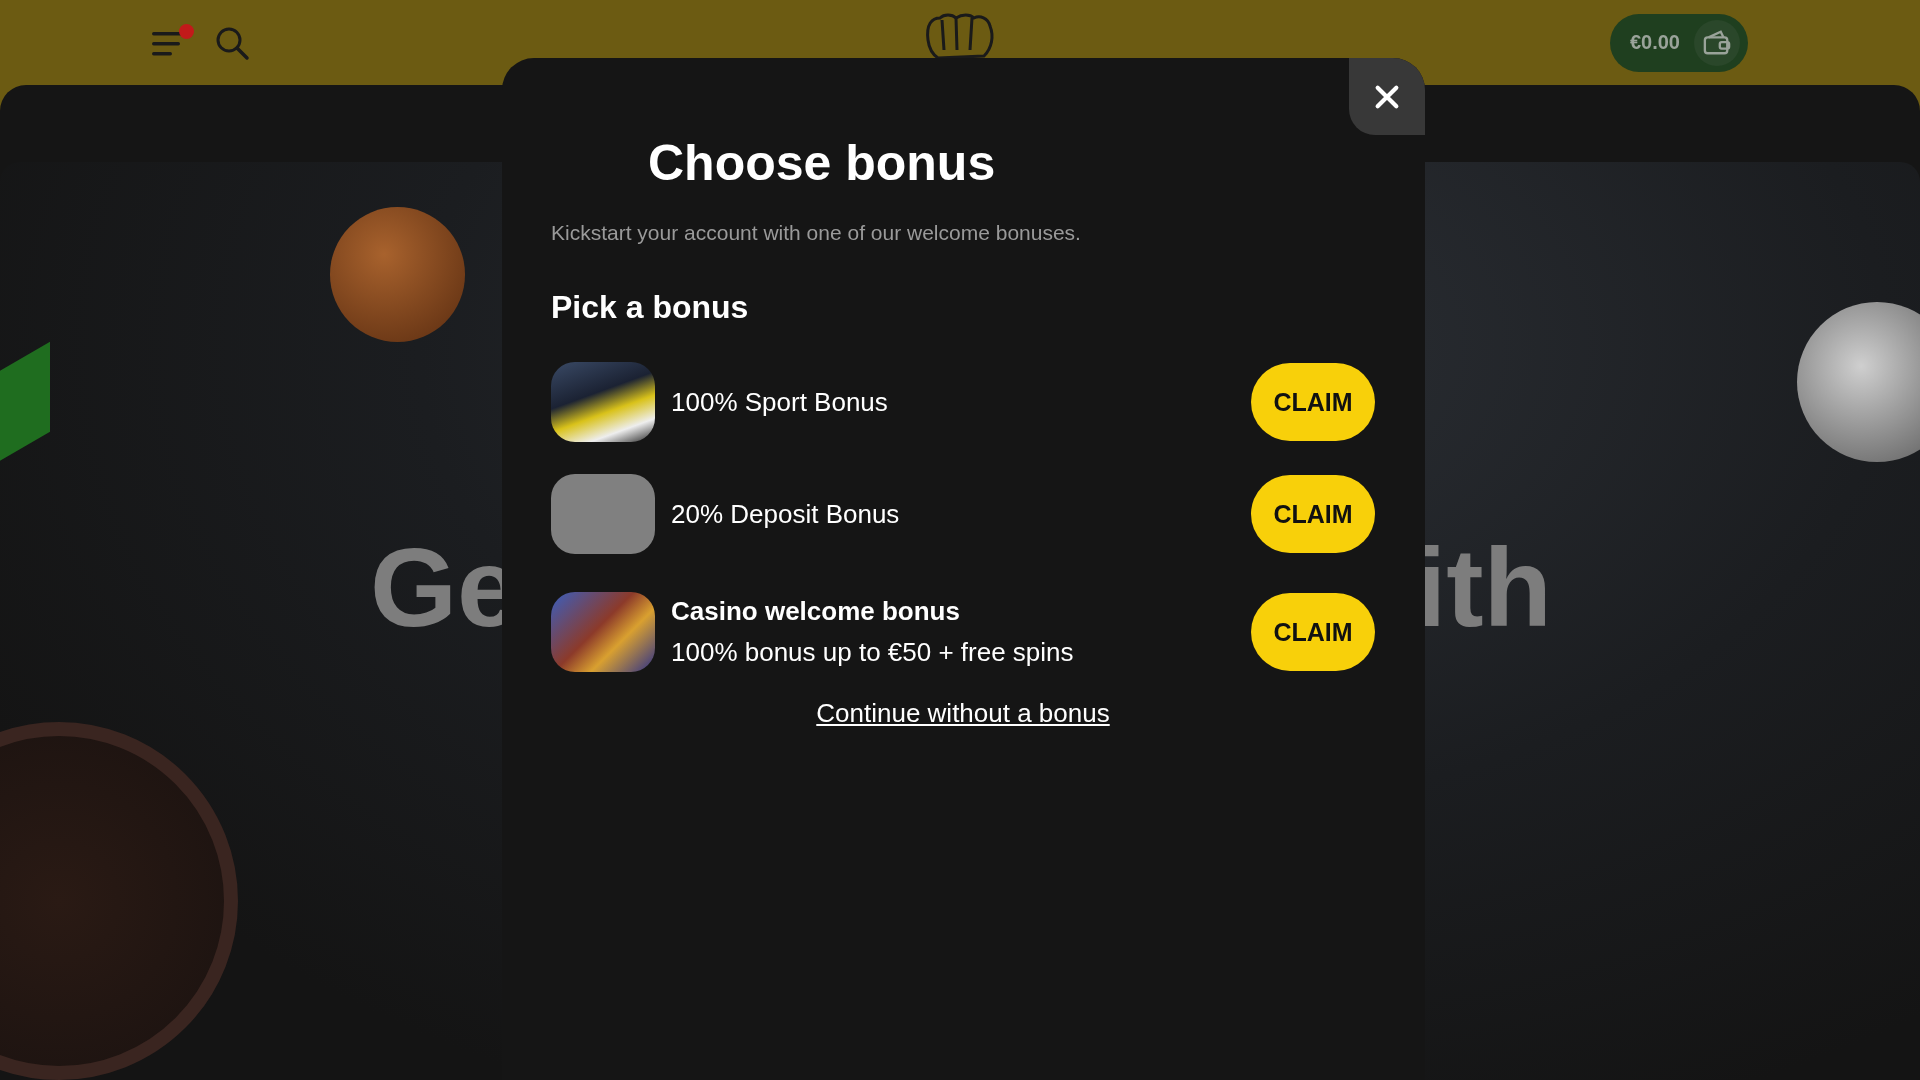 This screenshot has height=1080, width=1920. I want to click on dialog-subtitle: Kickstart your account with one of our welcome bonuses., so click(816, 233).